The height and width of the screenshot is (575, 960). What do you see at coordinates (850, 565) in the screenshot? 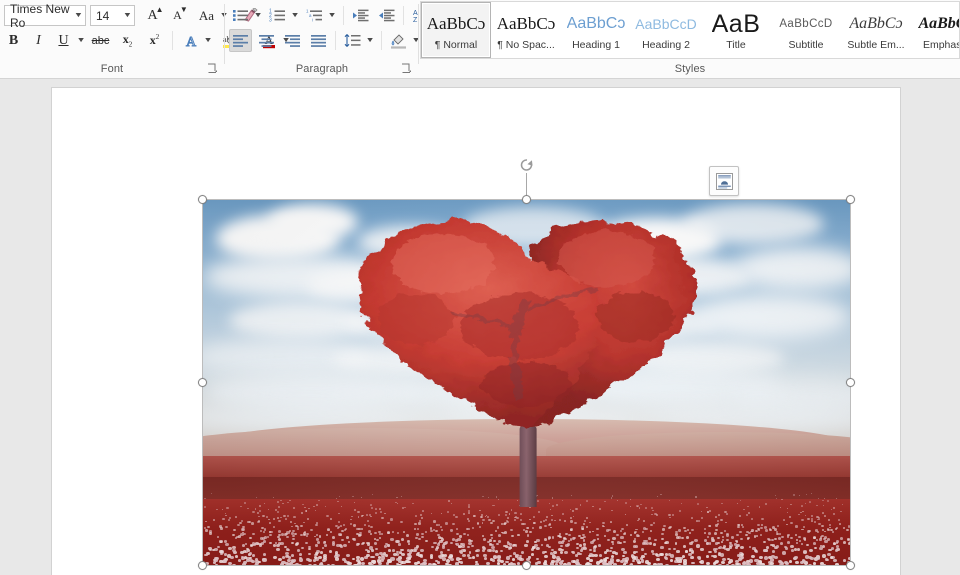
I see `resize-handle-bottom-right` at bounding box center [850, 565].